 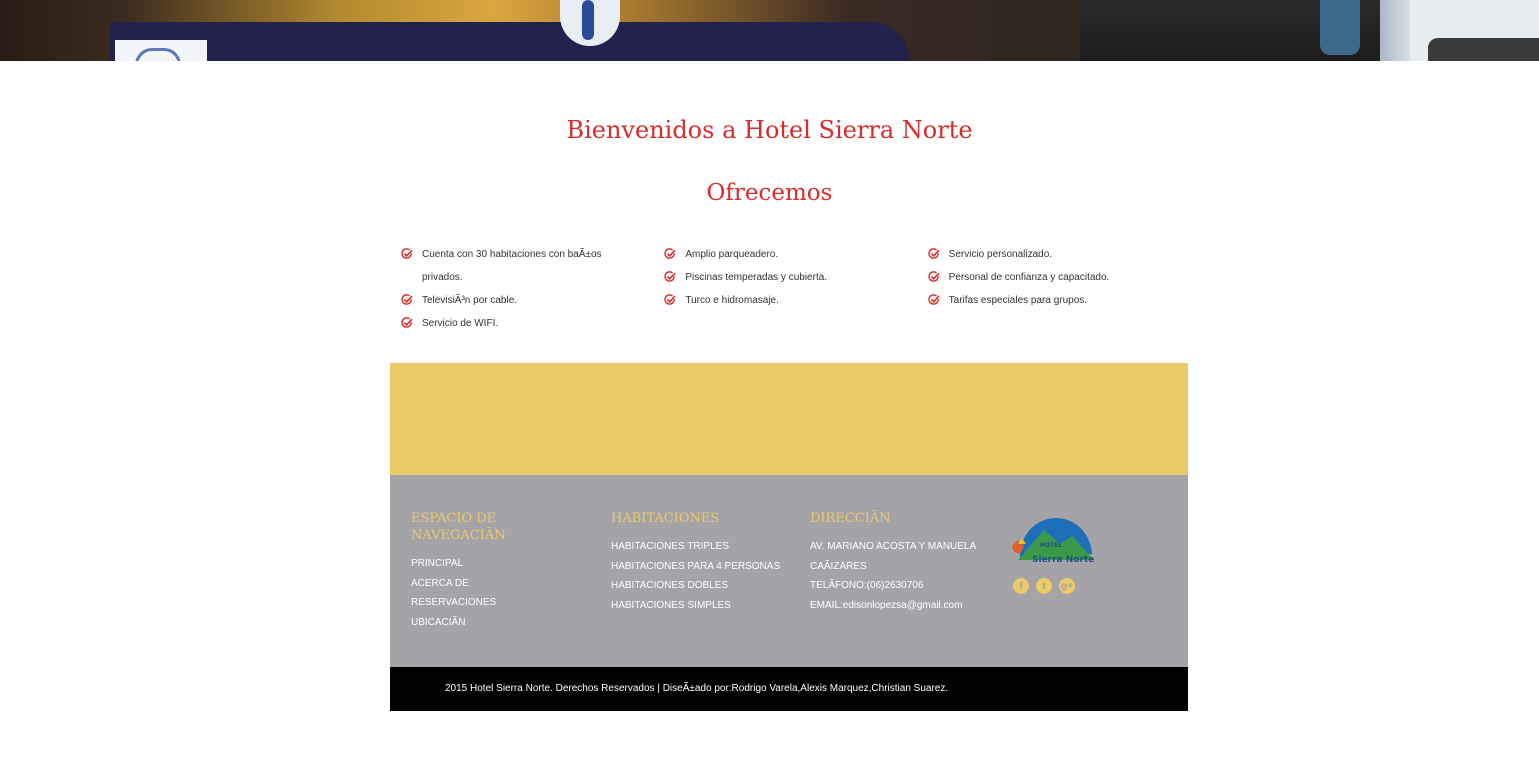 I want to click on footer-link-4-personas: HABITACIONES PARA 4 PERSONAS, so click(x=701, y=567).